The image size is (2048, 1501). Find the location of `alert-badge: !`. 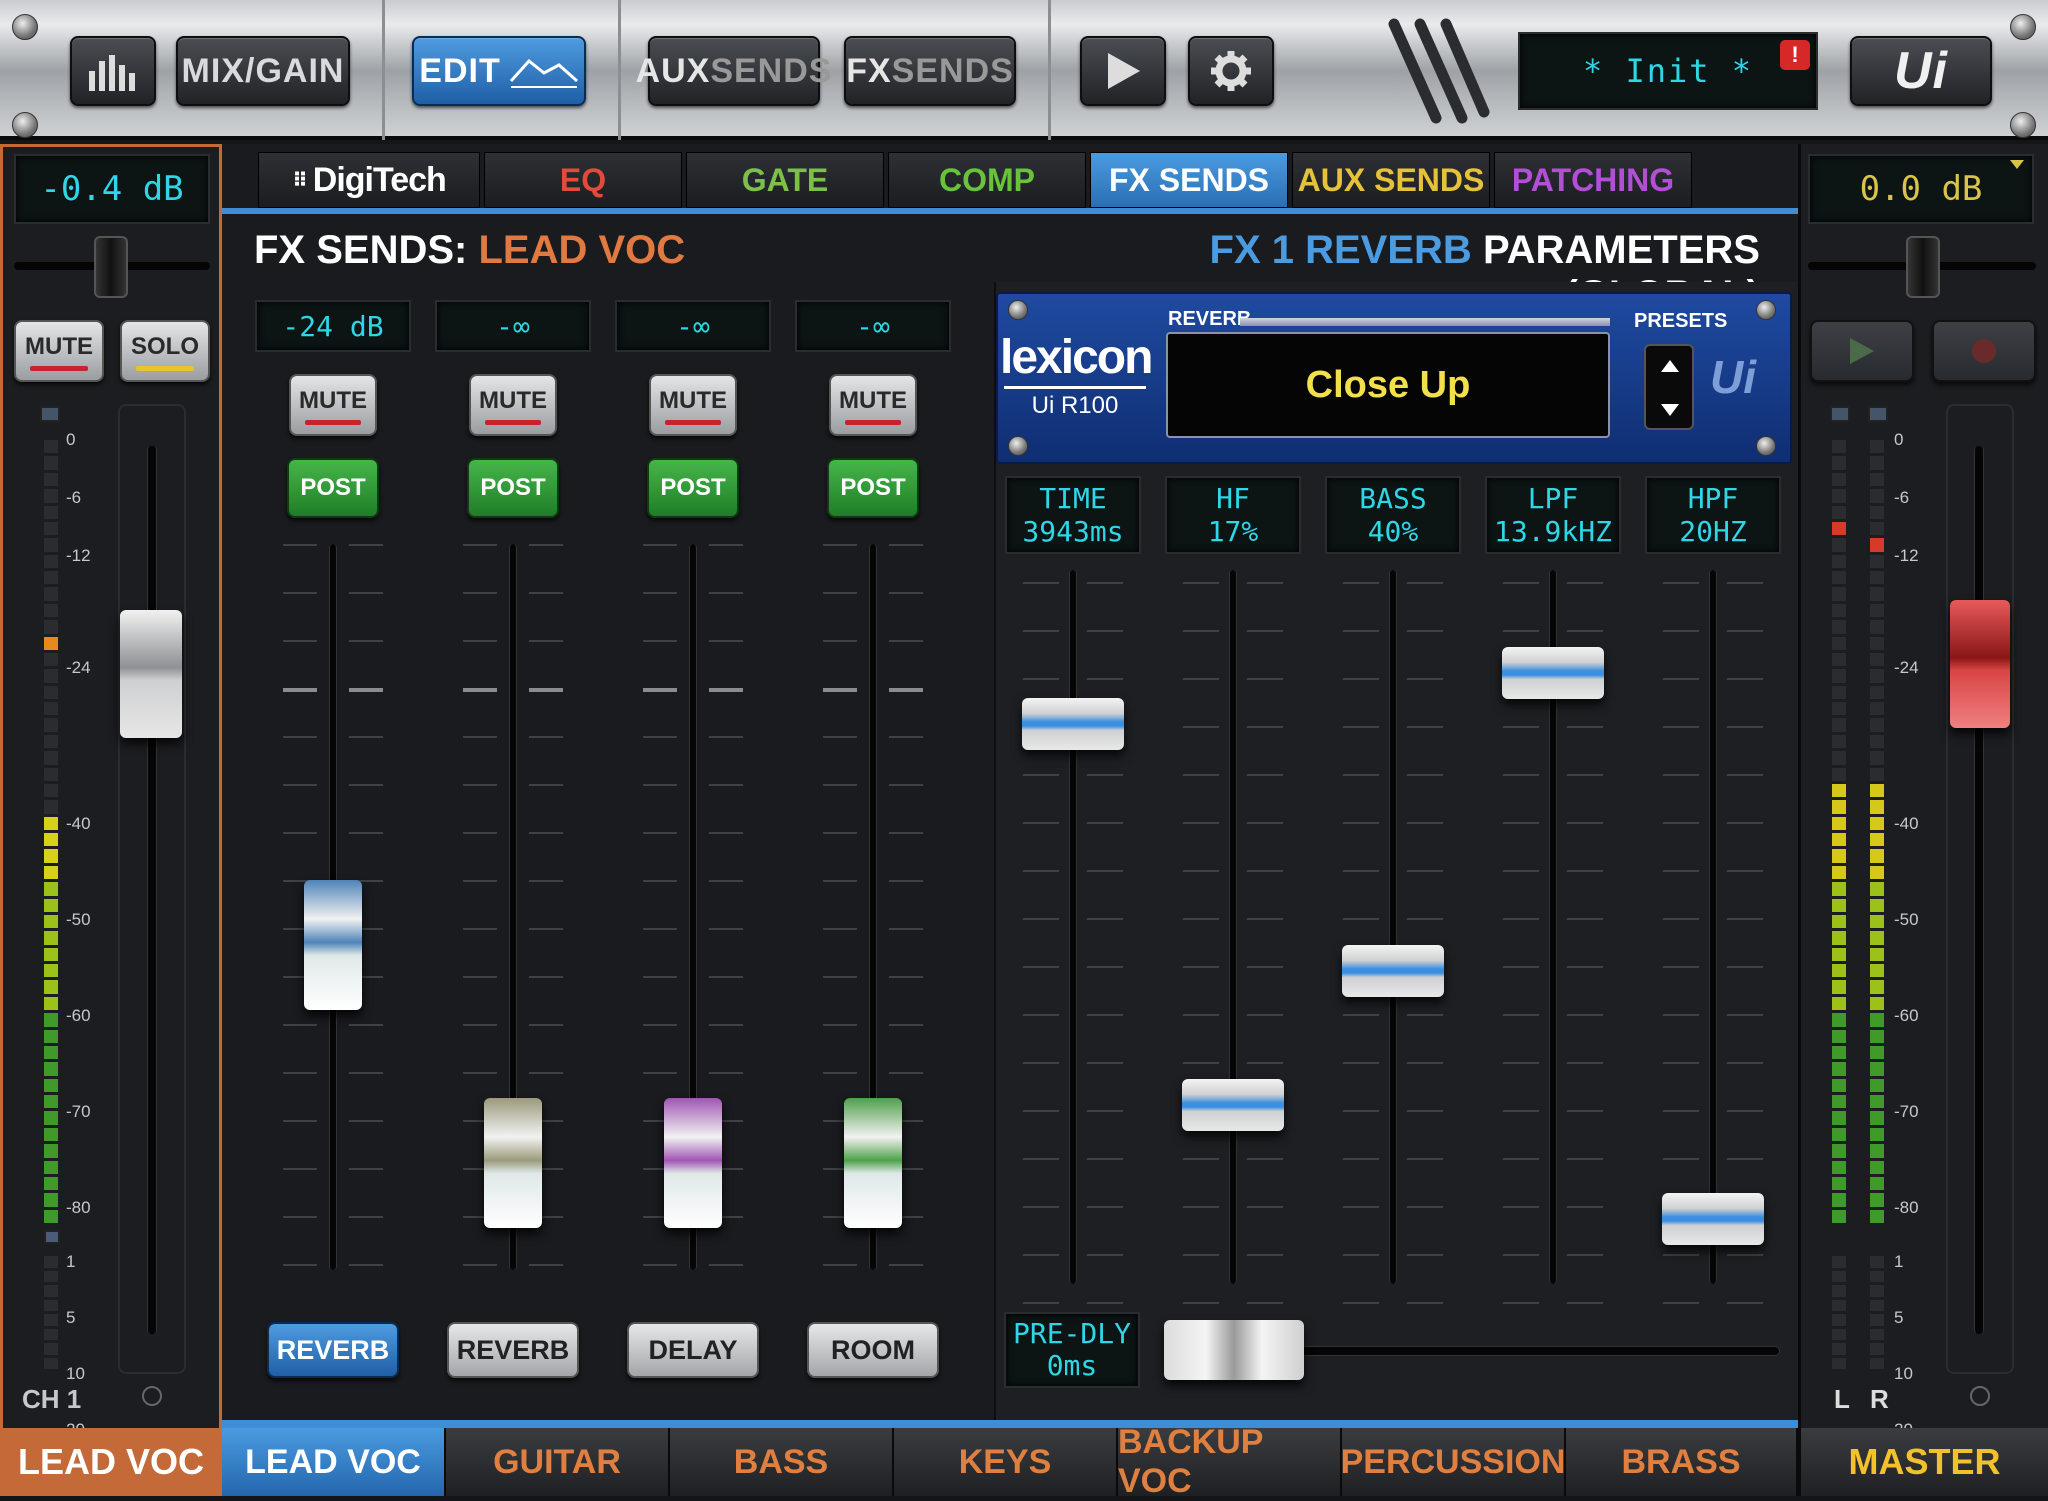

alert-badge: ! is located at coordinates (1795, 55).